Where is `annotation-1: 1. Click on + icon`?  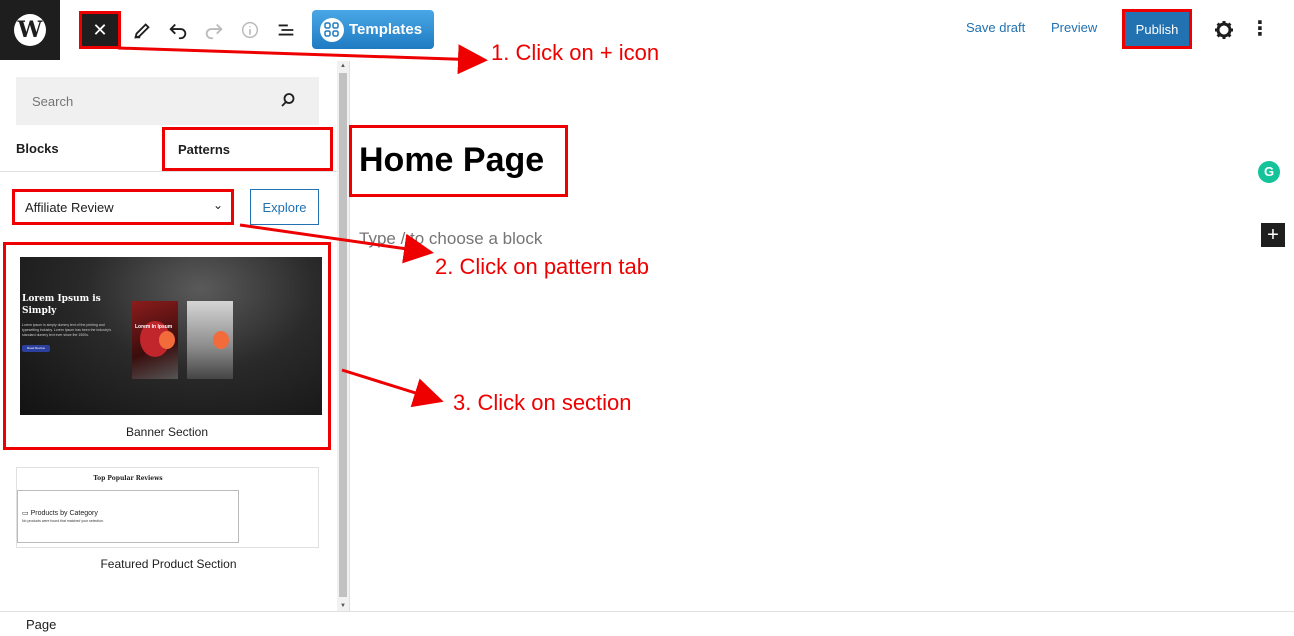 annotation-1: 1. Click on + icon is located at coordinates (575, 52).